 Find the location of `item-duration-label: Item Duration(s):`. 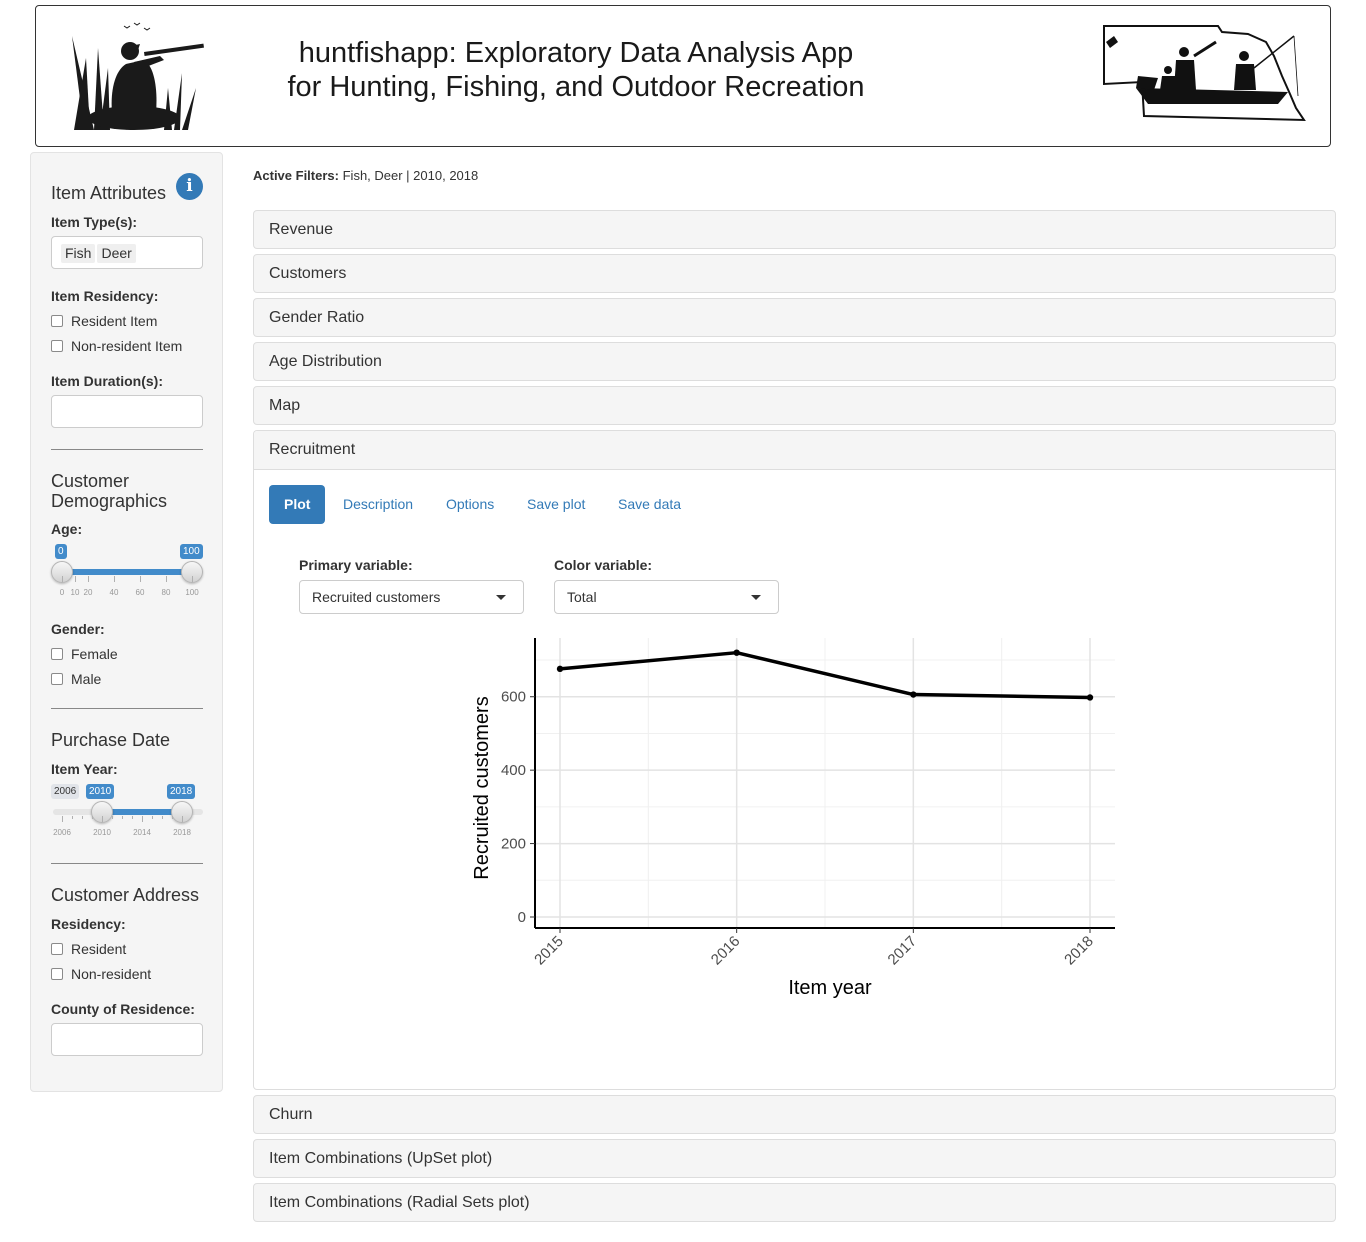

item-duration-label: Item Duration(s): is located at coordinates (107, 381).